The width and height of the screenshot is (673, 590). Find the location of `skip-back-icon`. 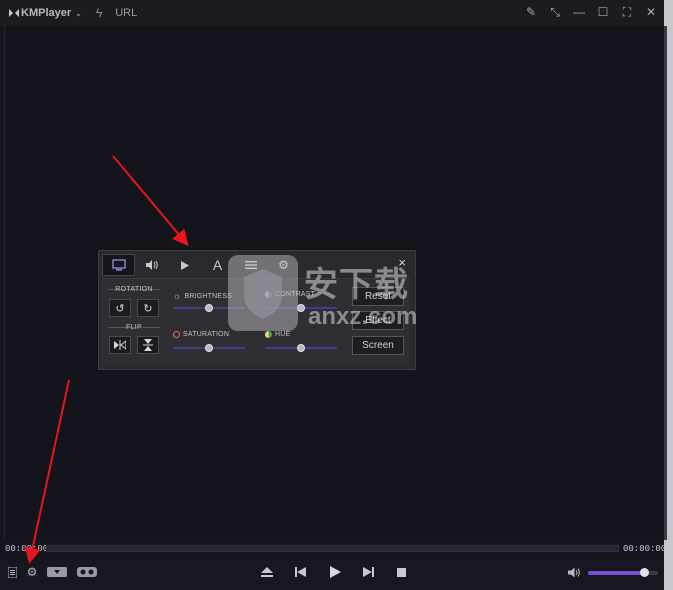

skip-back-icon is located at coordinates (300, 572).